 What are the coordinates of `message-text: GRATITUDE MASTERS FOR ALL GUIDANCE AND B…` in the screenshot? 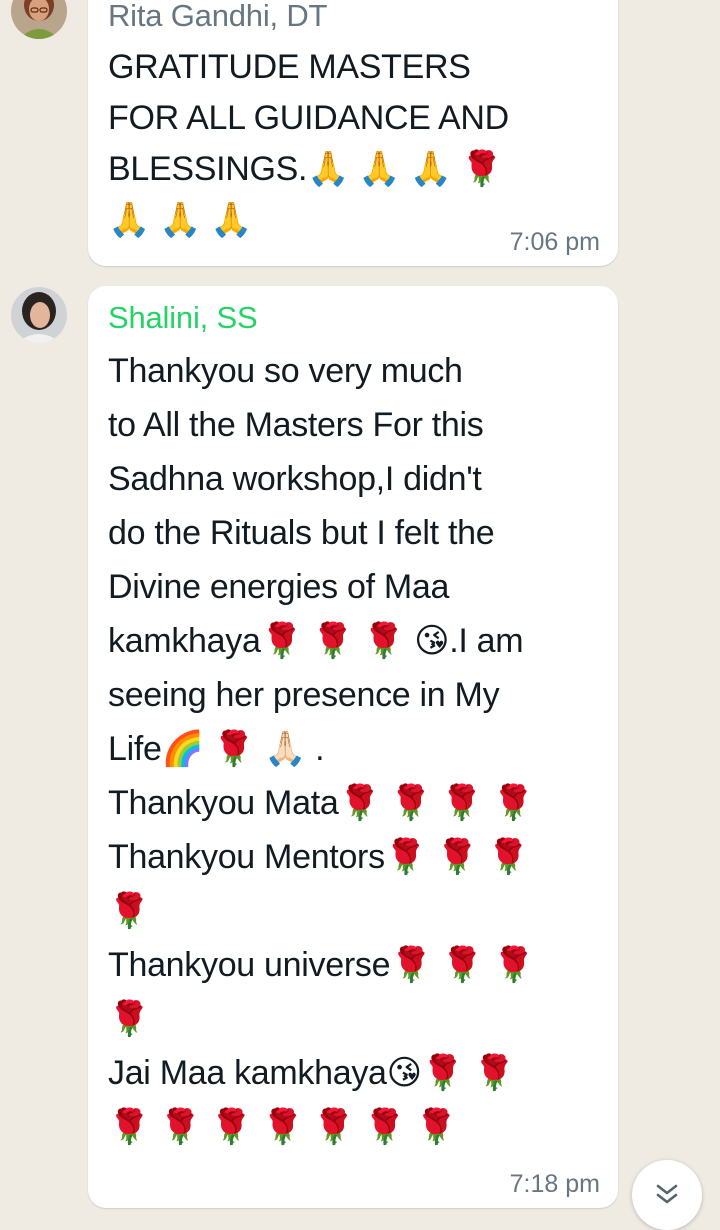 It's located at (308, 143).